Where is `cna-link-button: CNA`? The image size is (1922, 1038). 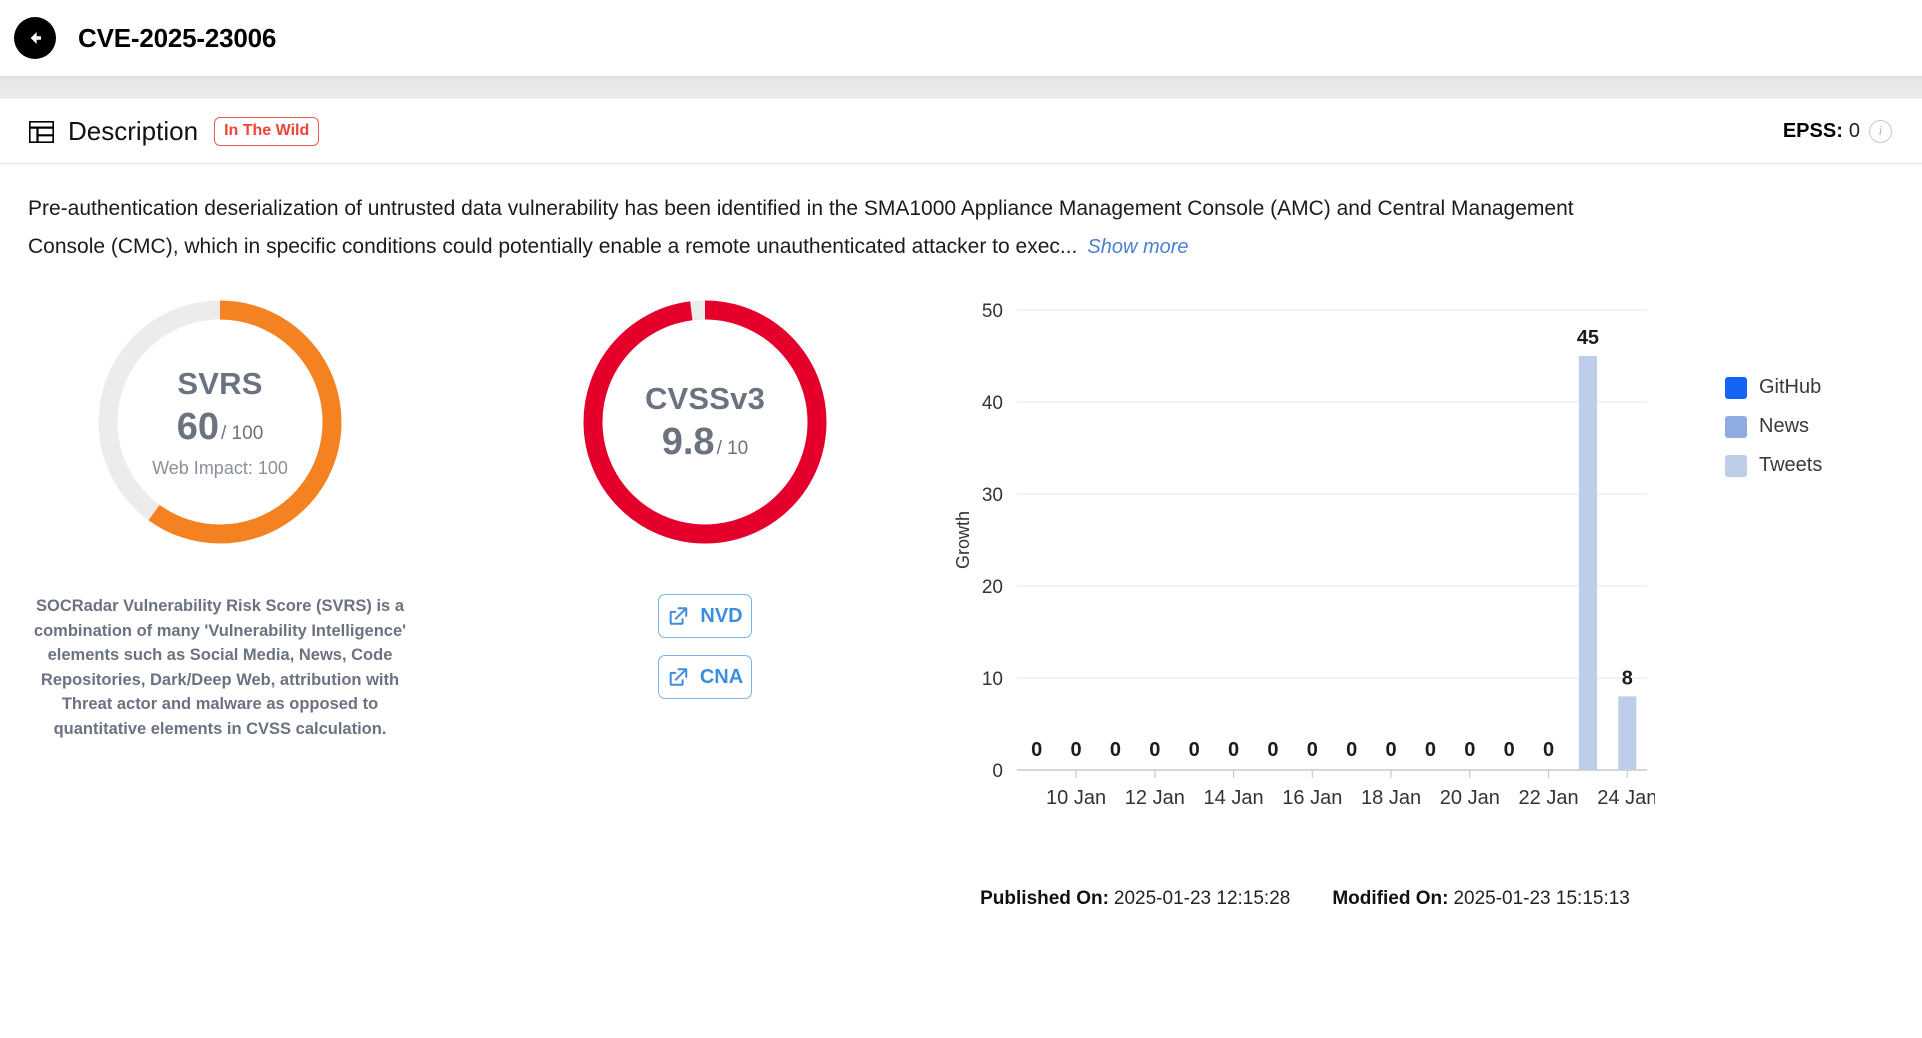 cna-link-button: CNA is located at coordinates (705, 677).